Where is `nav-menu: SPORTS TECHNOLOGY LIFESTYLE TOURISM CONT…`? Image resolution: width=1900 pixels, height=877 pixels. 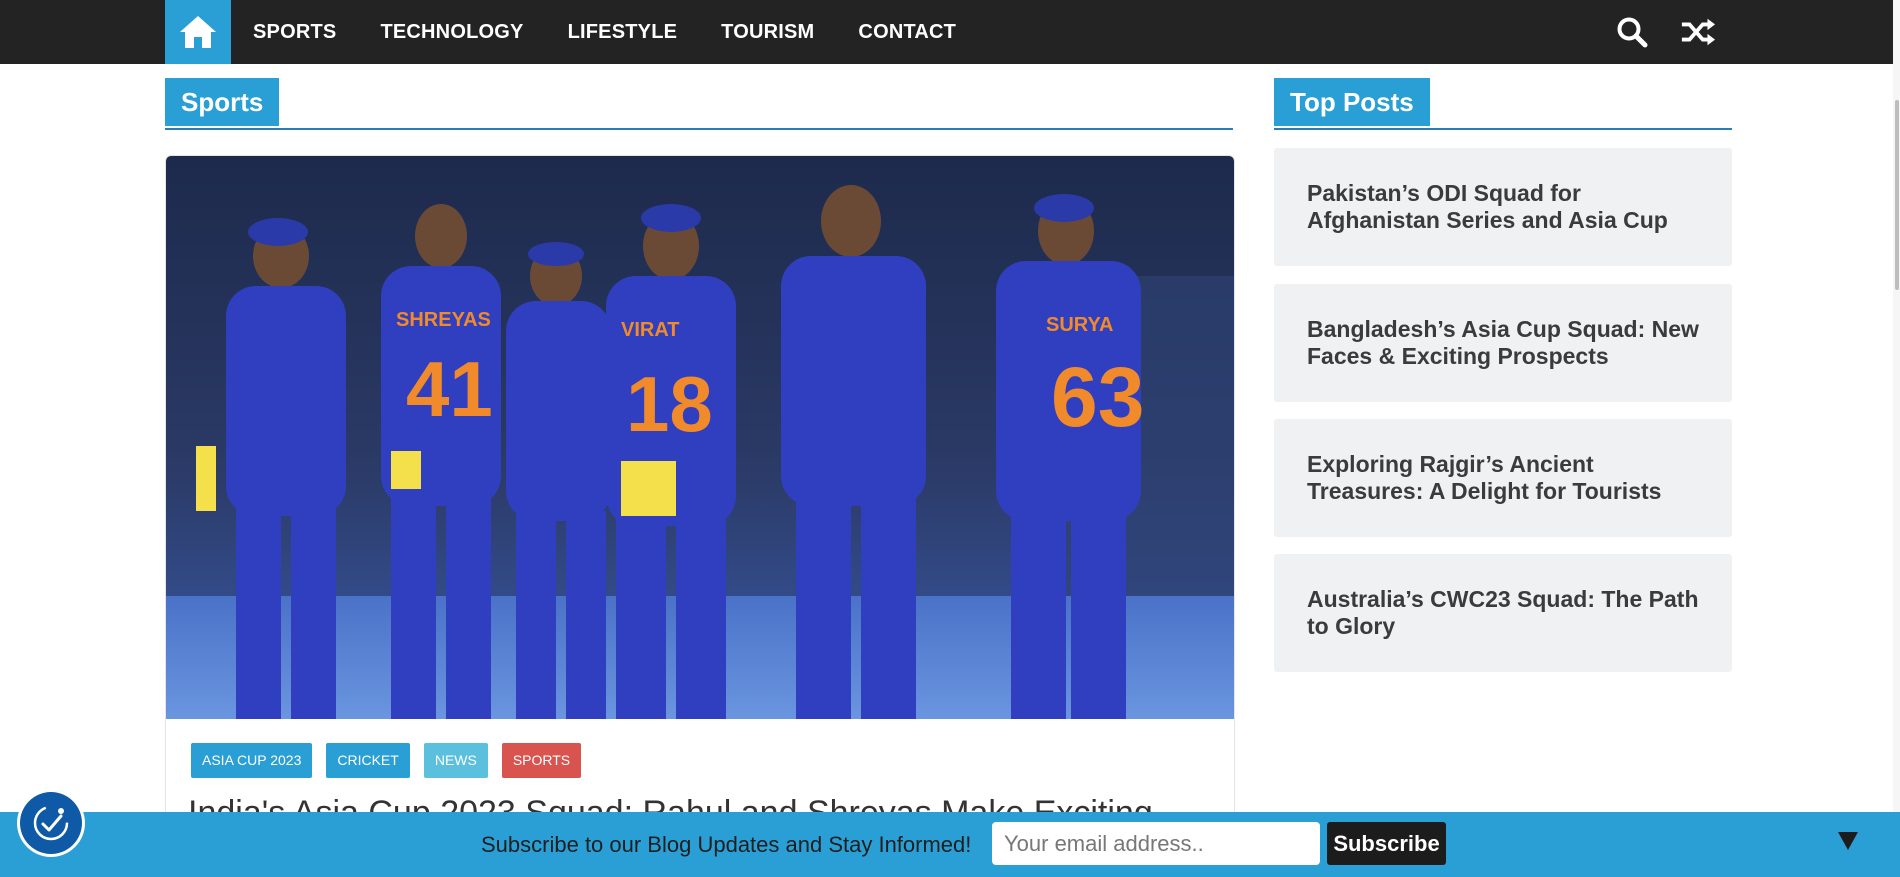
nav-menu: SPORTS TECHNOLOGY LIFESTYLE TOURISM CONT… is located at coordinates (604, 32).